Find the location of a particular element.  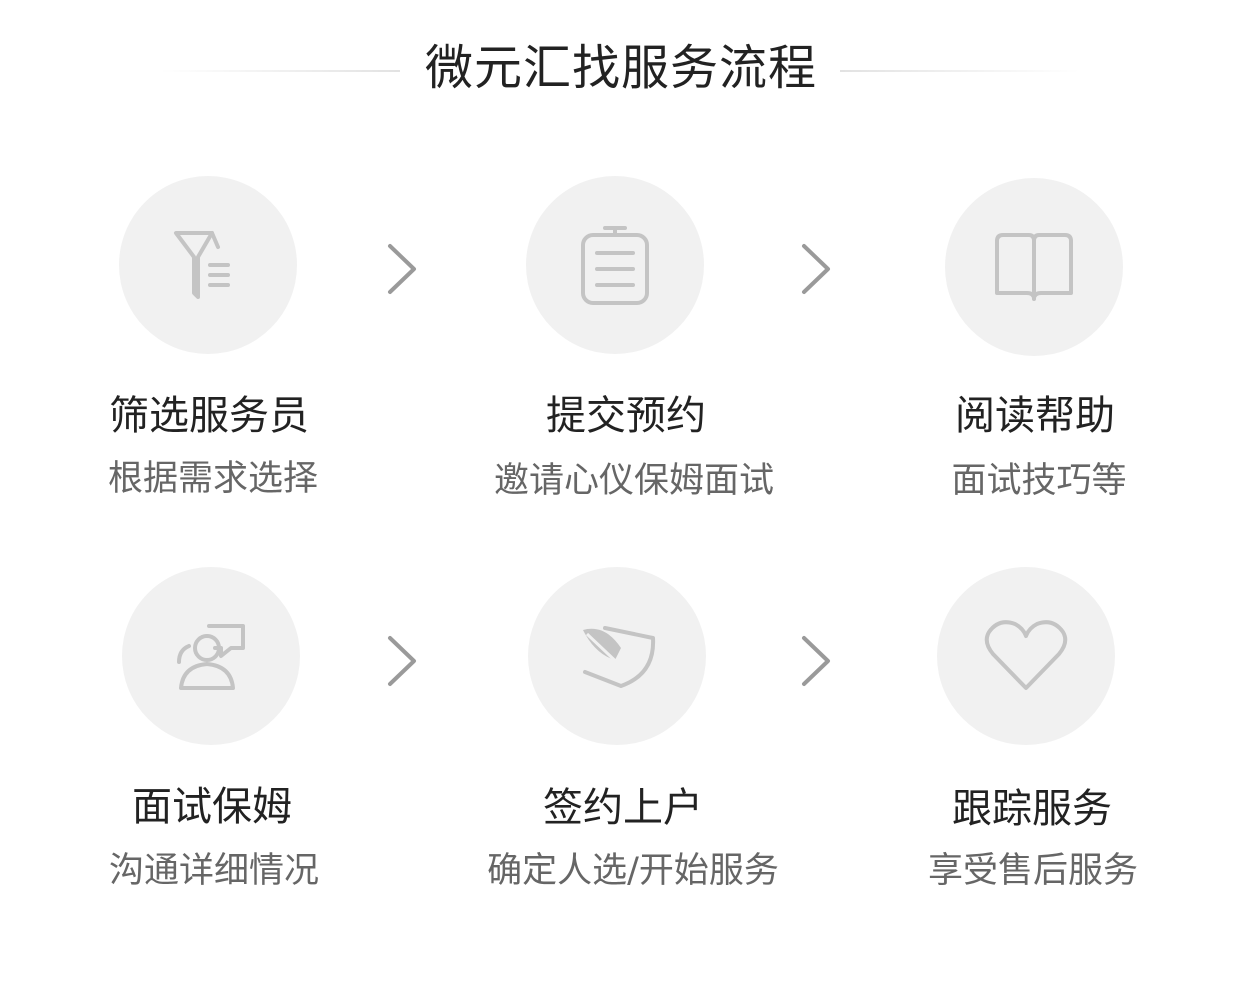

heart-icon is located at coordinates (1026, 655).